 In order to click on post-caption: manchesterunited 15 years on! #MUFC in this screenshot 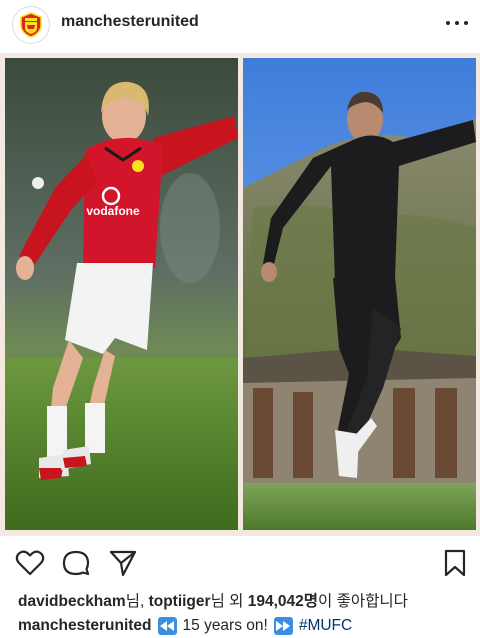, I will do `click(185, 626)`.